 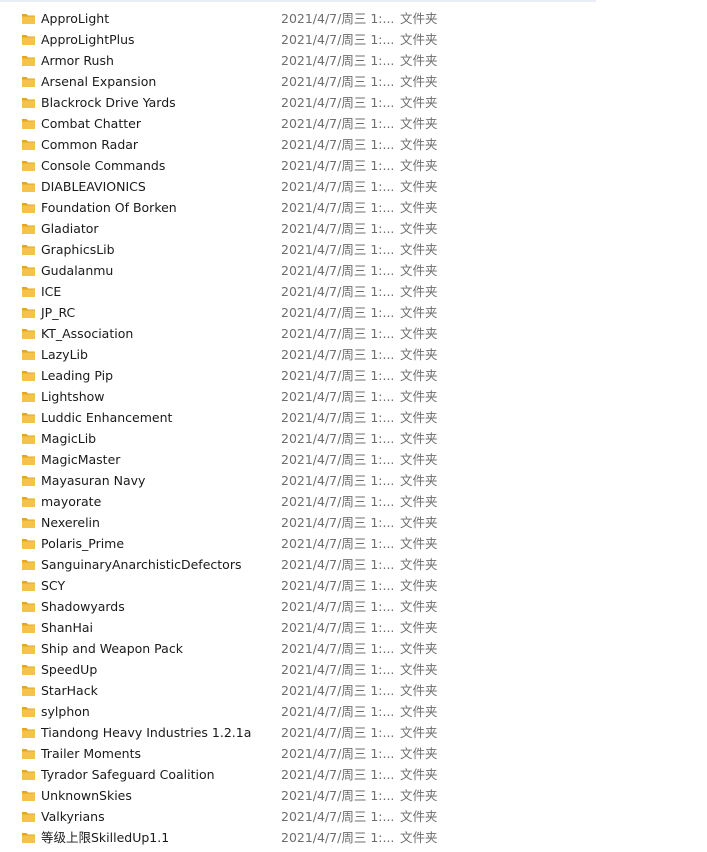 I want to click on list-item: LazyLib 2021/4/7/周三 1:... 文件夹, so click(x=353, y=354).